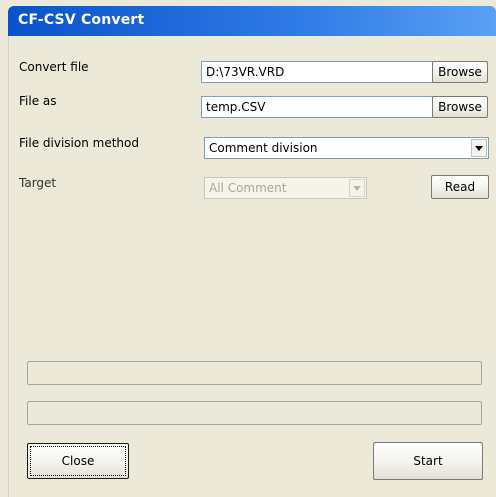 The height and width of the screenshot is (497, 496). What do you see at coordinates (428, 461) in the screenshot?
I see `start-button: Start` at bounding box center [428, 461].